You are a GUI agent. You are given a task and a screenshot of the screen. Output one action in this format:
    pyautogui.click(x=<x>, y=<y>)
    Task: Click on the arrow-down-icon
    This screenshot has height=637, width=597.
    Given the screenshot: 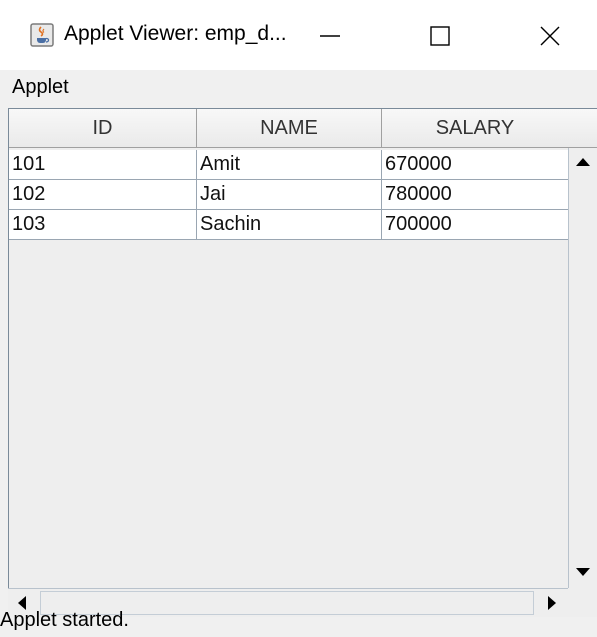 What is the action you would take?
    pyautogui.click(x=583, y=572)
    